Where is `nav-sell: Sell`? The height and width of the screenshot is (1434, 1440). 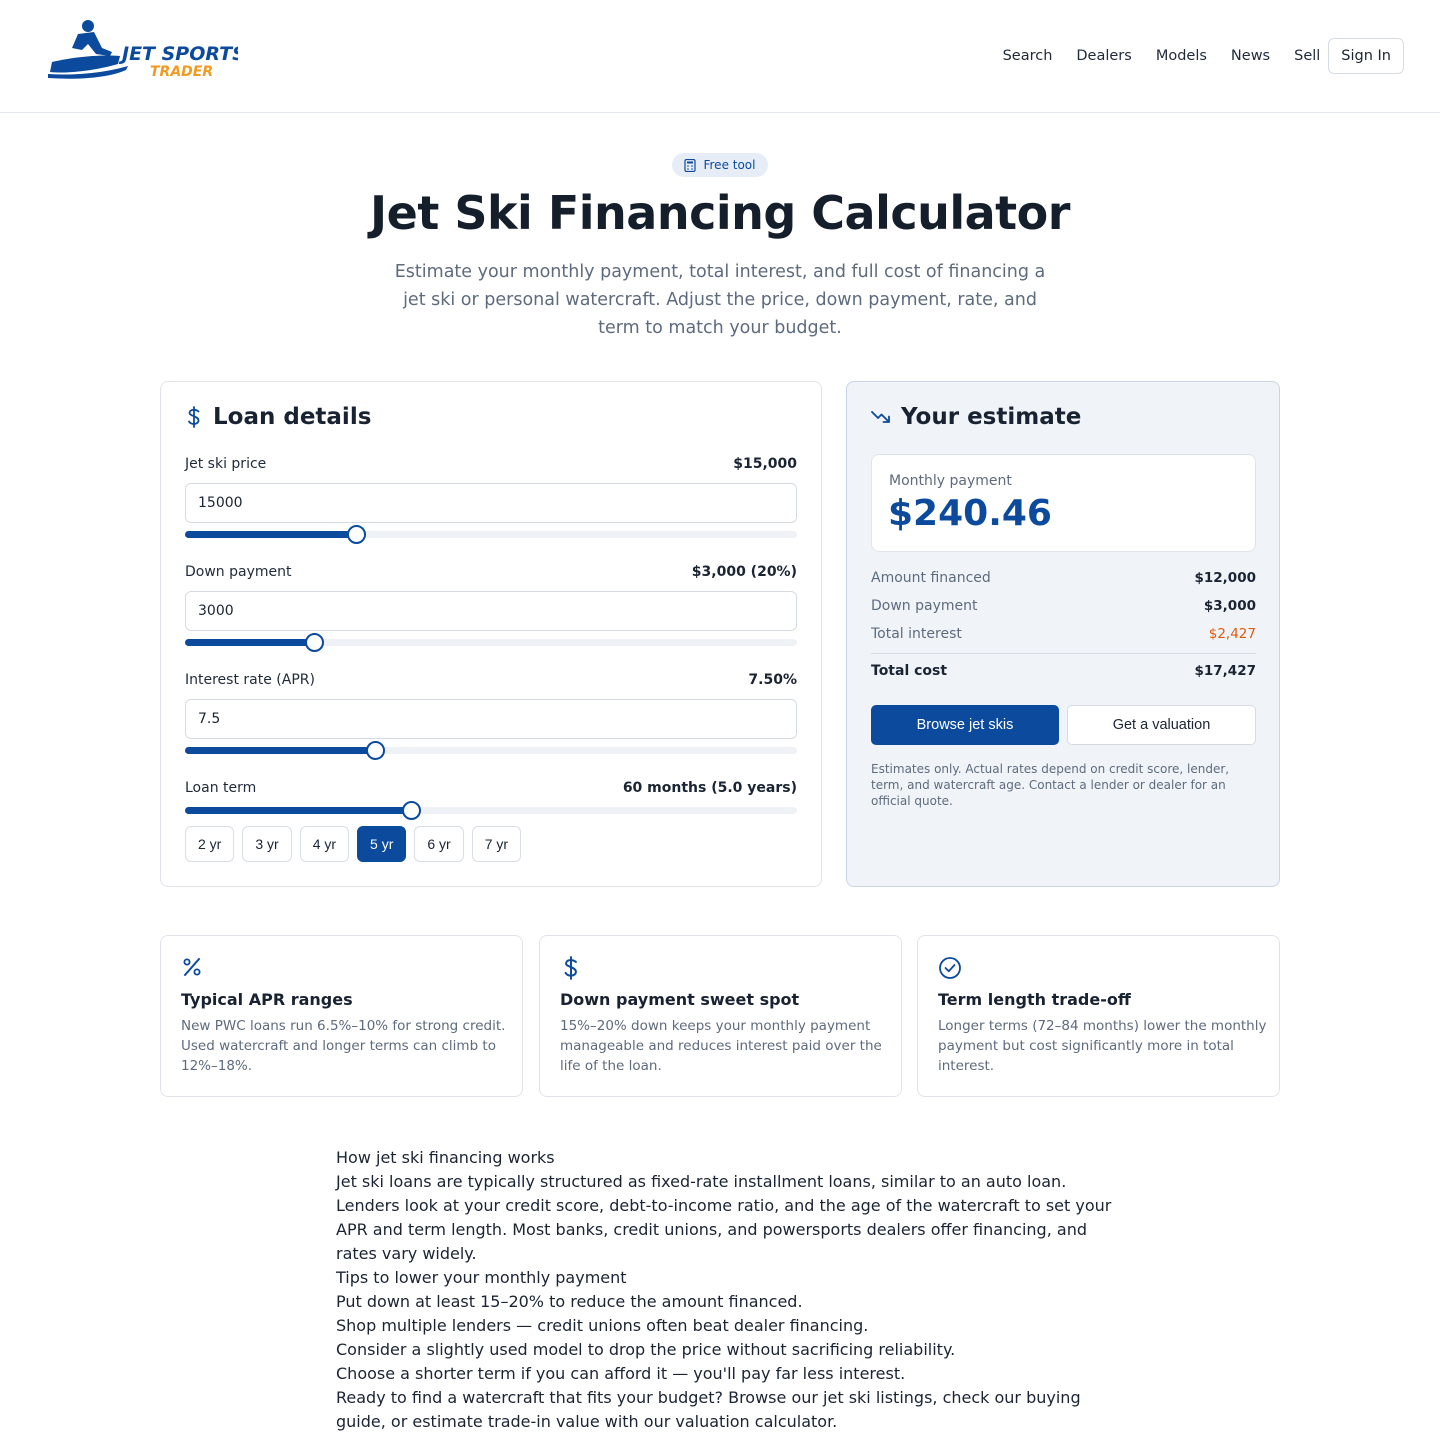
nav-sell: Sell is located at coordinates (1307, 56).